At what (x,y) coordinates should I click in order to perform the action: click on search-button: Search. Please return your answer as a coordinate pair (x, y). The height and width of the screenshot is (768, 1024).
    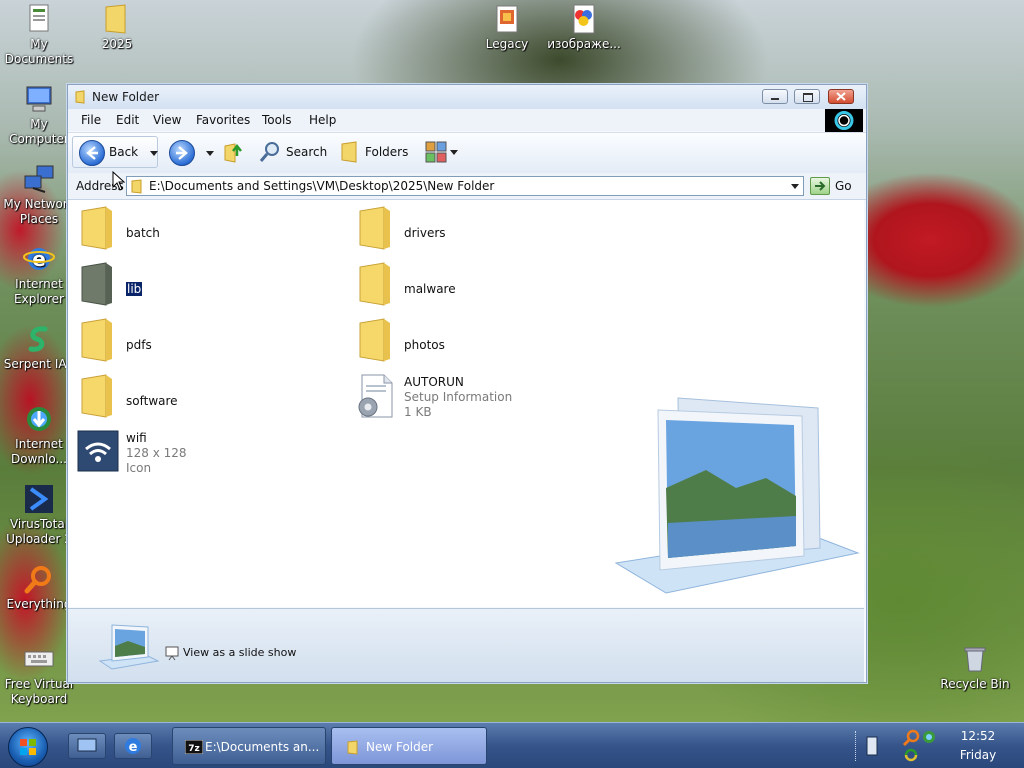
    Looking at the image, I should click on (293, 152).